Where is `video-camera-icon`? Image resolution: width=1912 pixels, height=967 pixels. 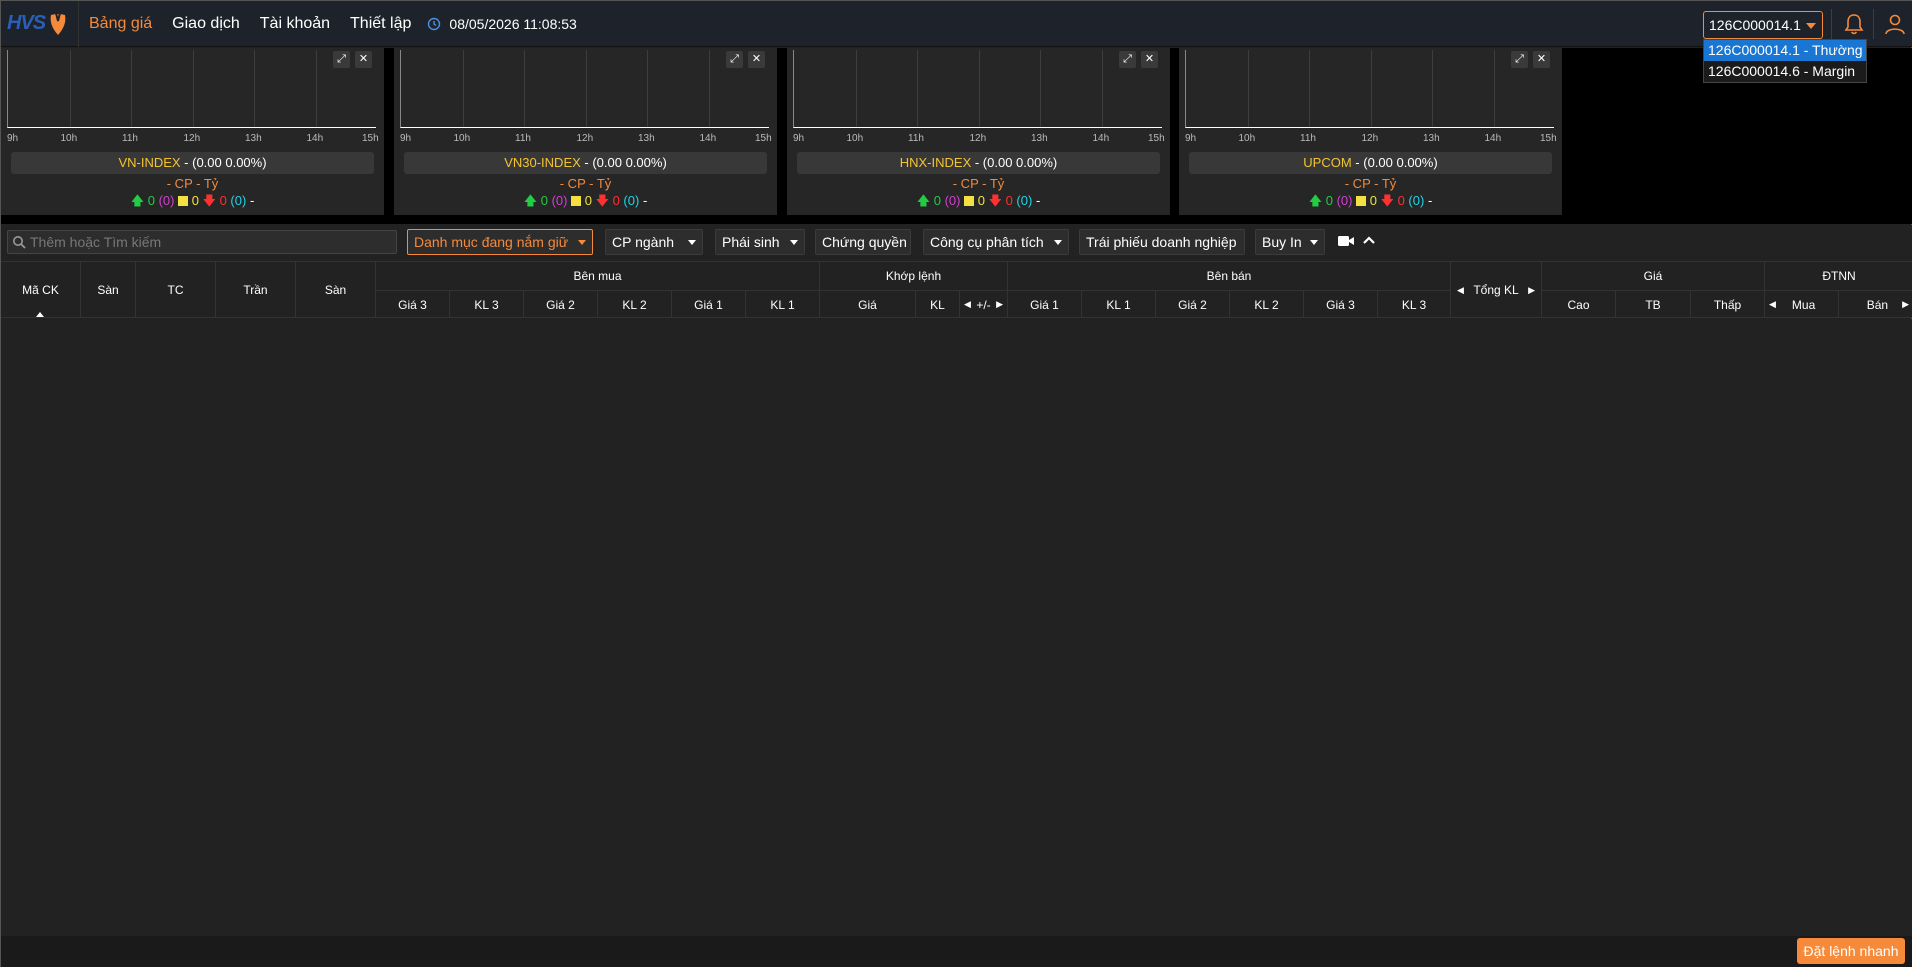
video-camera-icon is located at coordinates (1346, 241).